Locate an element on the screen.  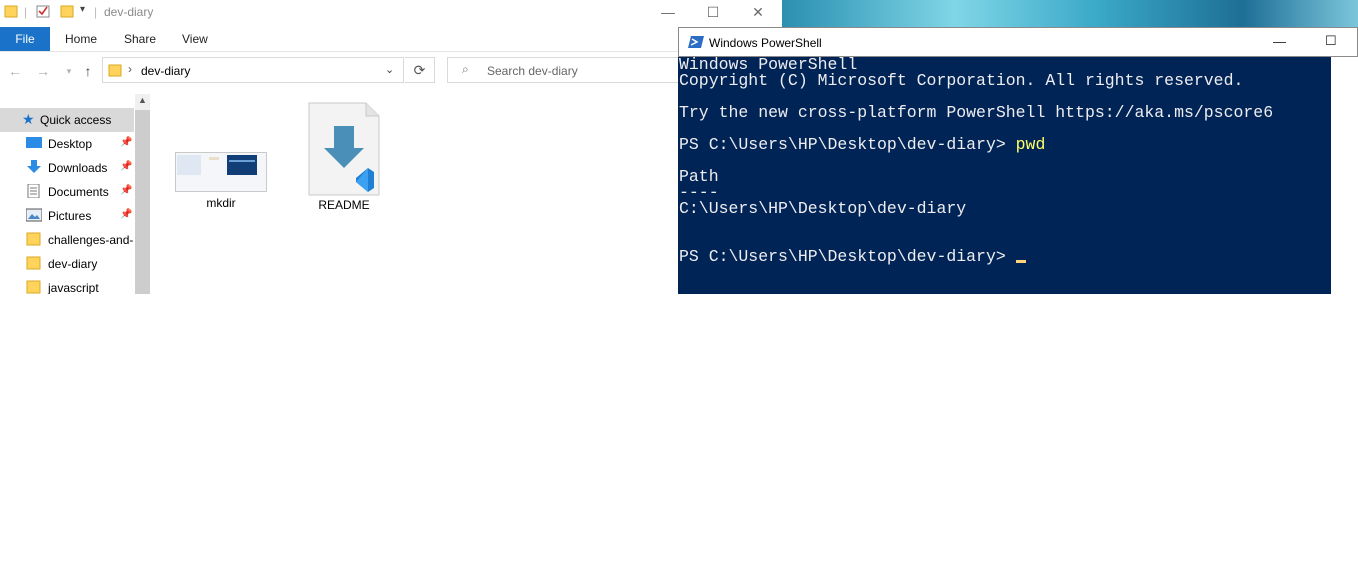
tab-view: View is located at coordinates (195, 39).